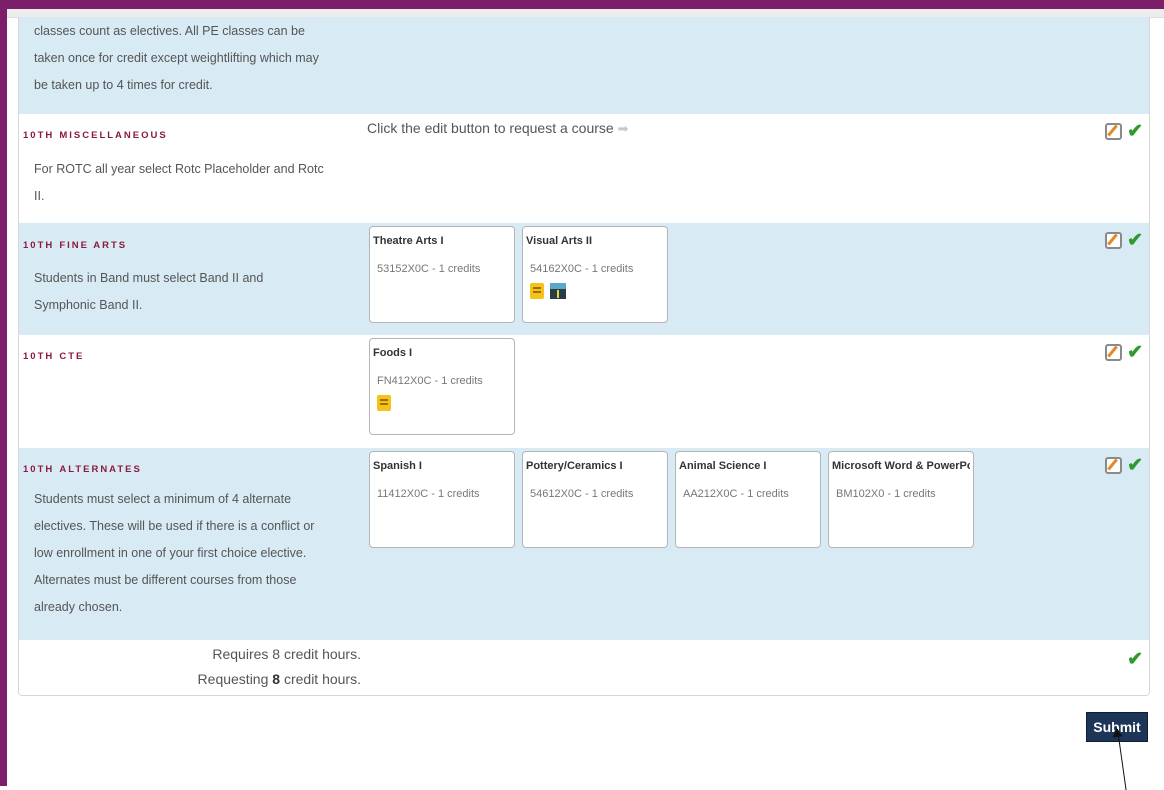 The width and height of the screenshot is (1164, 790). What do you see at coordinates (582, 269) in the screenshot?
I see `course-code: 54162X0C - 1 credits` at bounding box center [582, 269].